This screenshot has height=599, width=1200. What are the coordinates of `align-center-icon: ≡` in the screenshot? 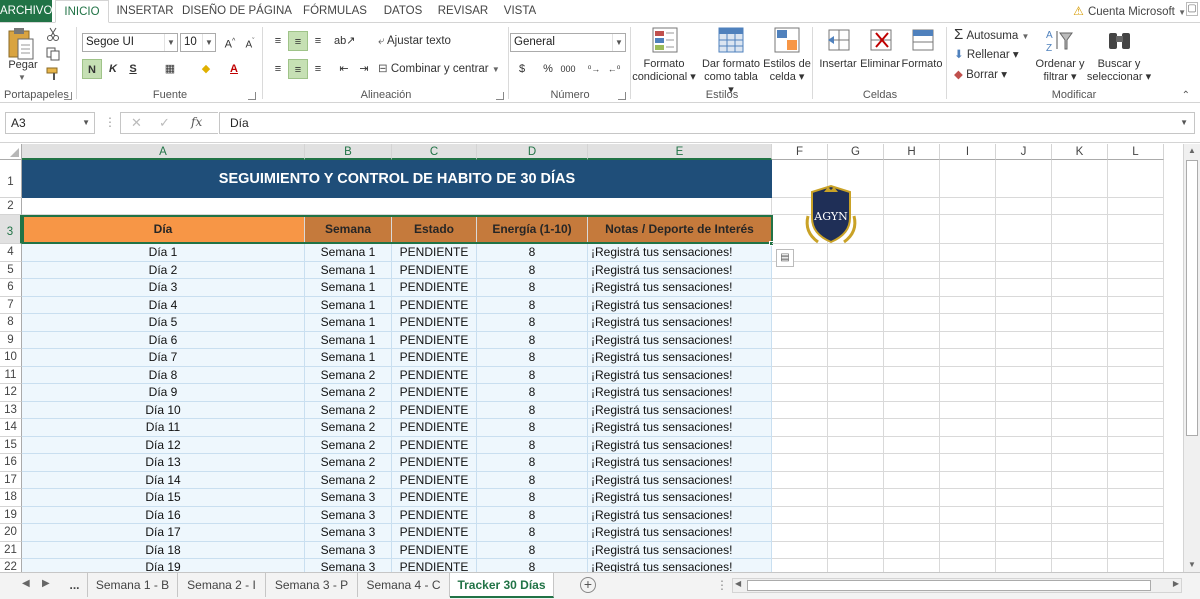 It's located at (298, 69).